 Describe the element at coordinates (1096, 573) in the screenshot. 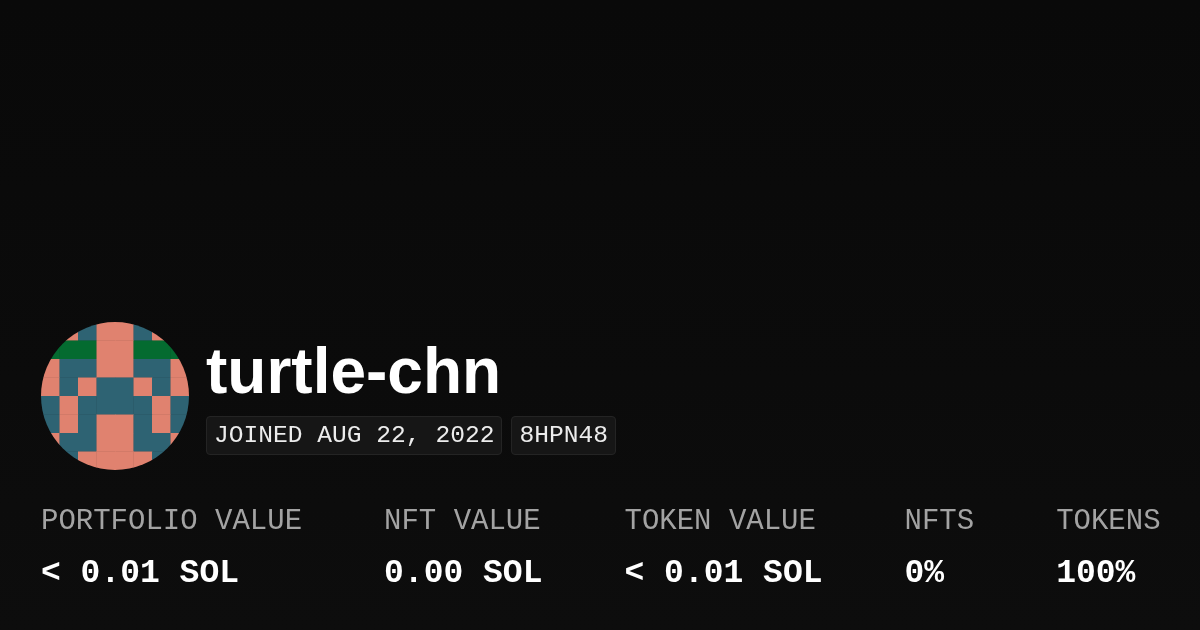

I see `stat-value: 100%` at that location.